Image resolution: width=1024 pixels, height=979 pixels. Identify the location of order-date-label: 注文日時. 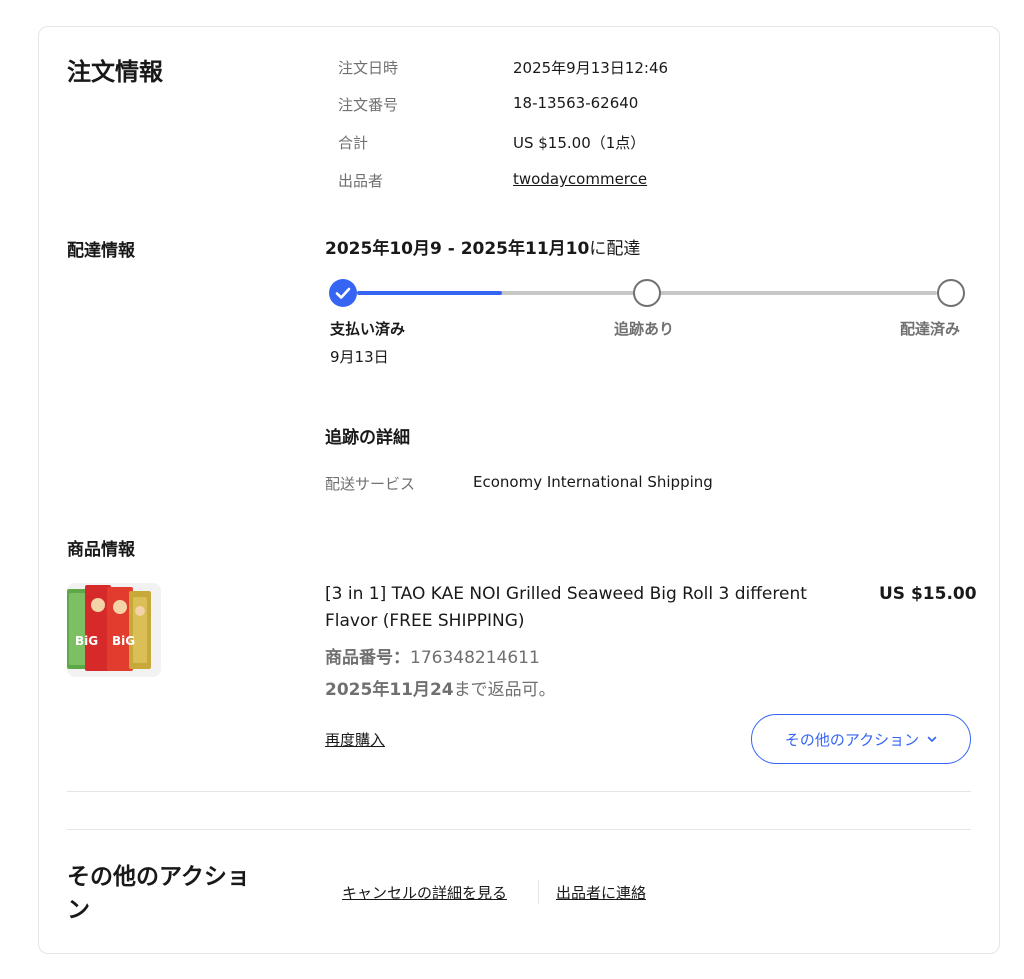
(368, 68).